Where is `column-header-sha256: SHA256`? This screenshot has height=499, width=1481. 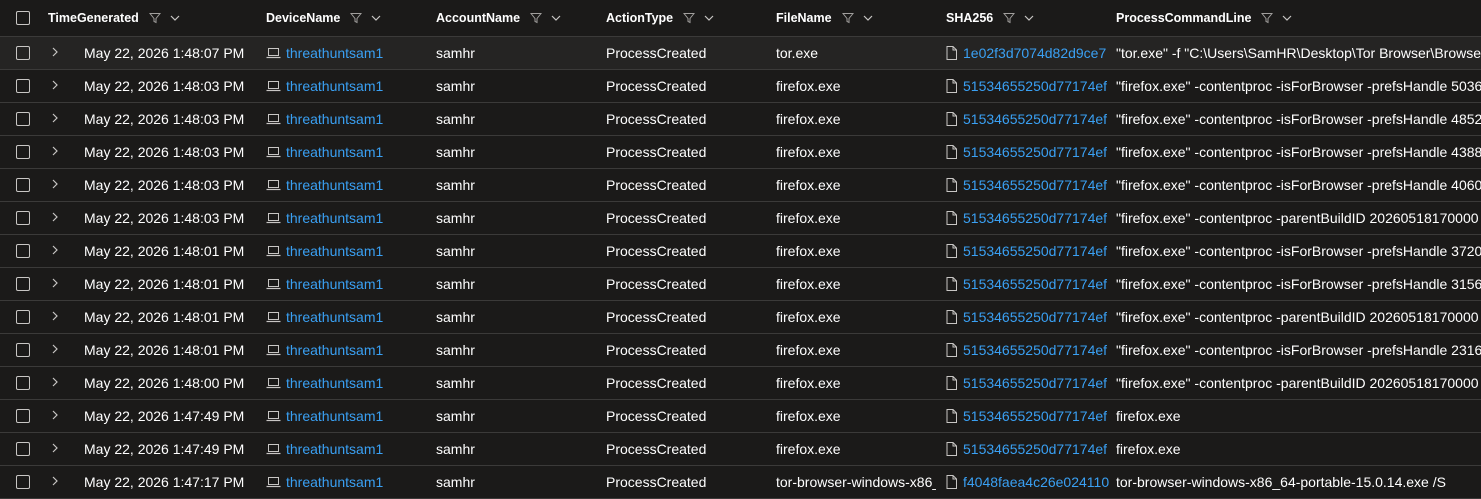
column-header-sha256: SHA256 is located at coordinates (1027, 18).